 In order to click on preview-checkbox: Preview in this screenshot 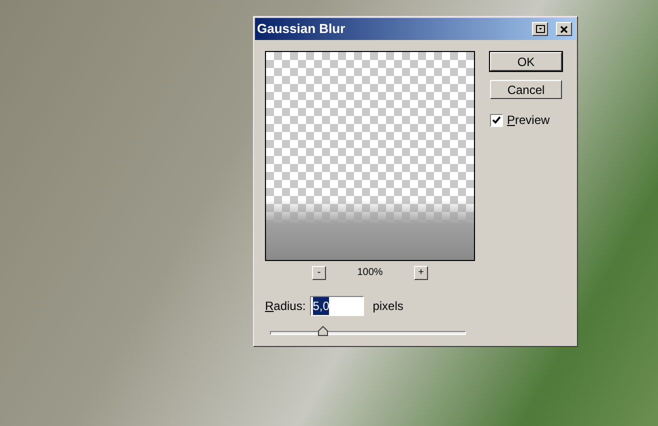, I will do `click(526, 120)`.